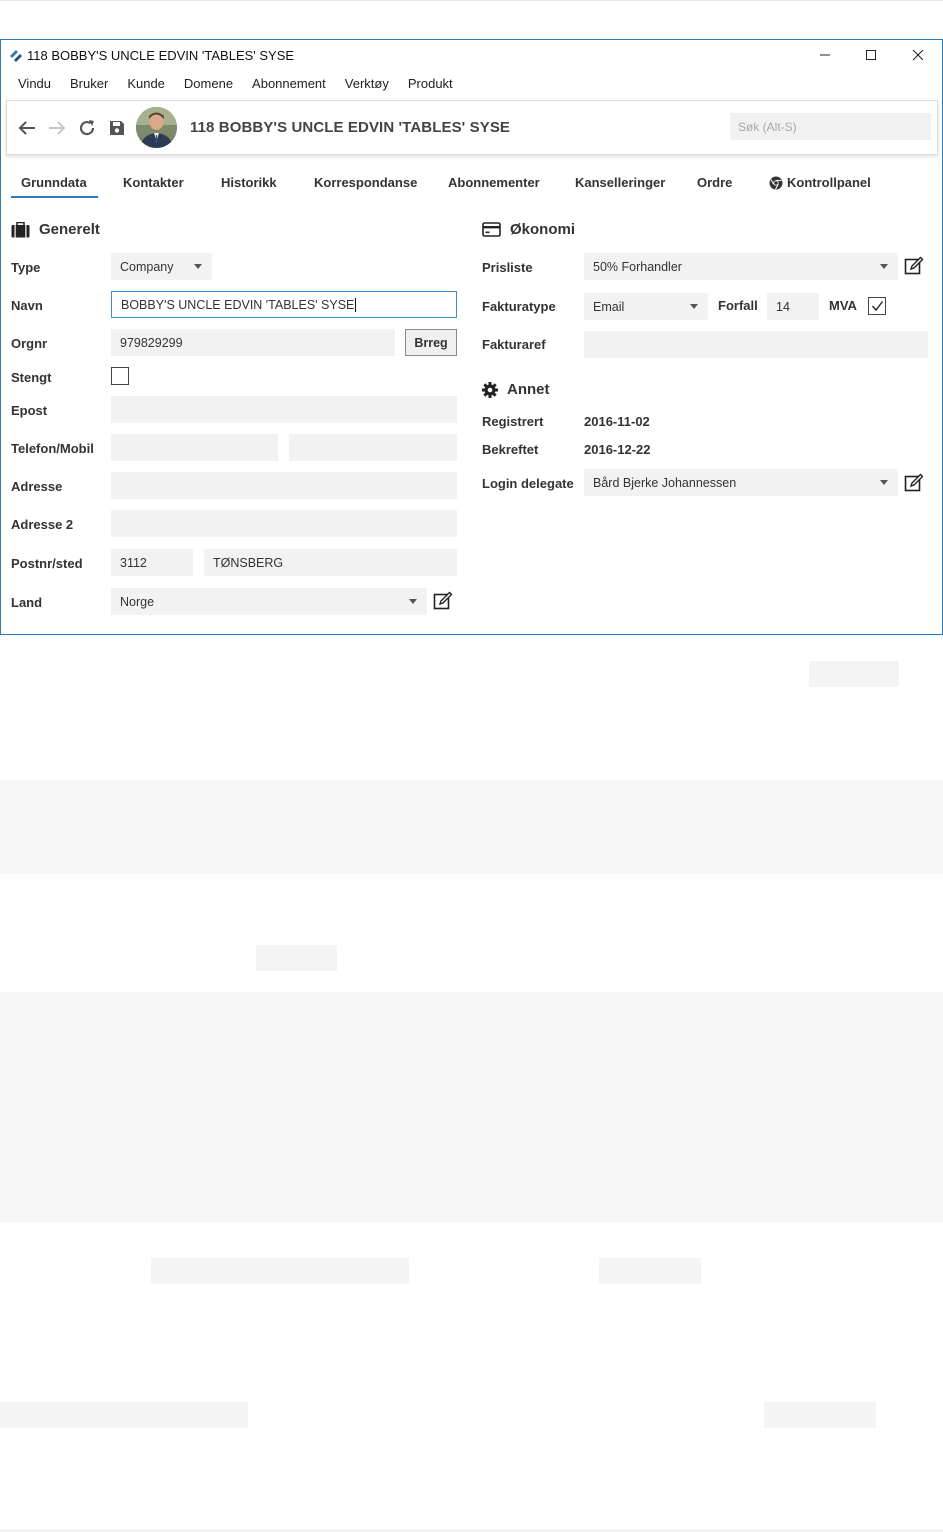 This screenshot has height=1532, width=943. I want to click on postnr-label: Postnr/sted, so click(47, 563).